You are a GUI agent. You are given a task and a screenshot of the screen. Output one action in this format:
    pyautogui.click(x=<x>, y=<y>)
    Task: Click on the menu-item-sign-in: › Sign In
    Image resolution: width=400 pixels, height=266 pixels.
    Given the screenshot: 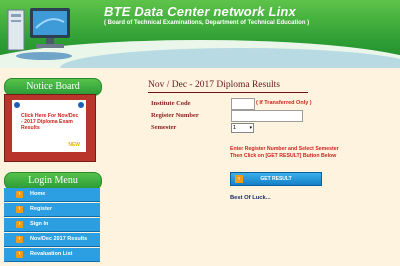 What is the action you would take?
    pyautogui.click(x=52, y=225)
    